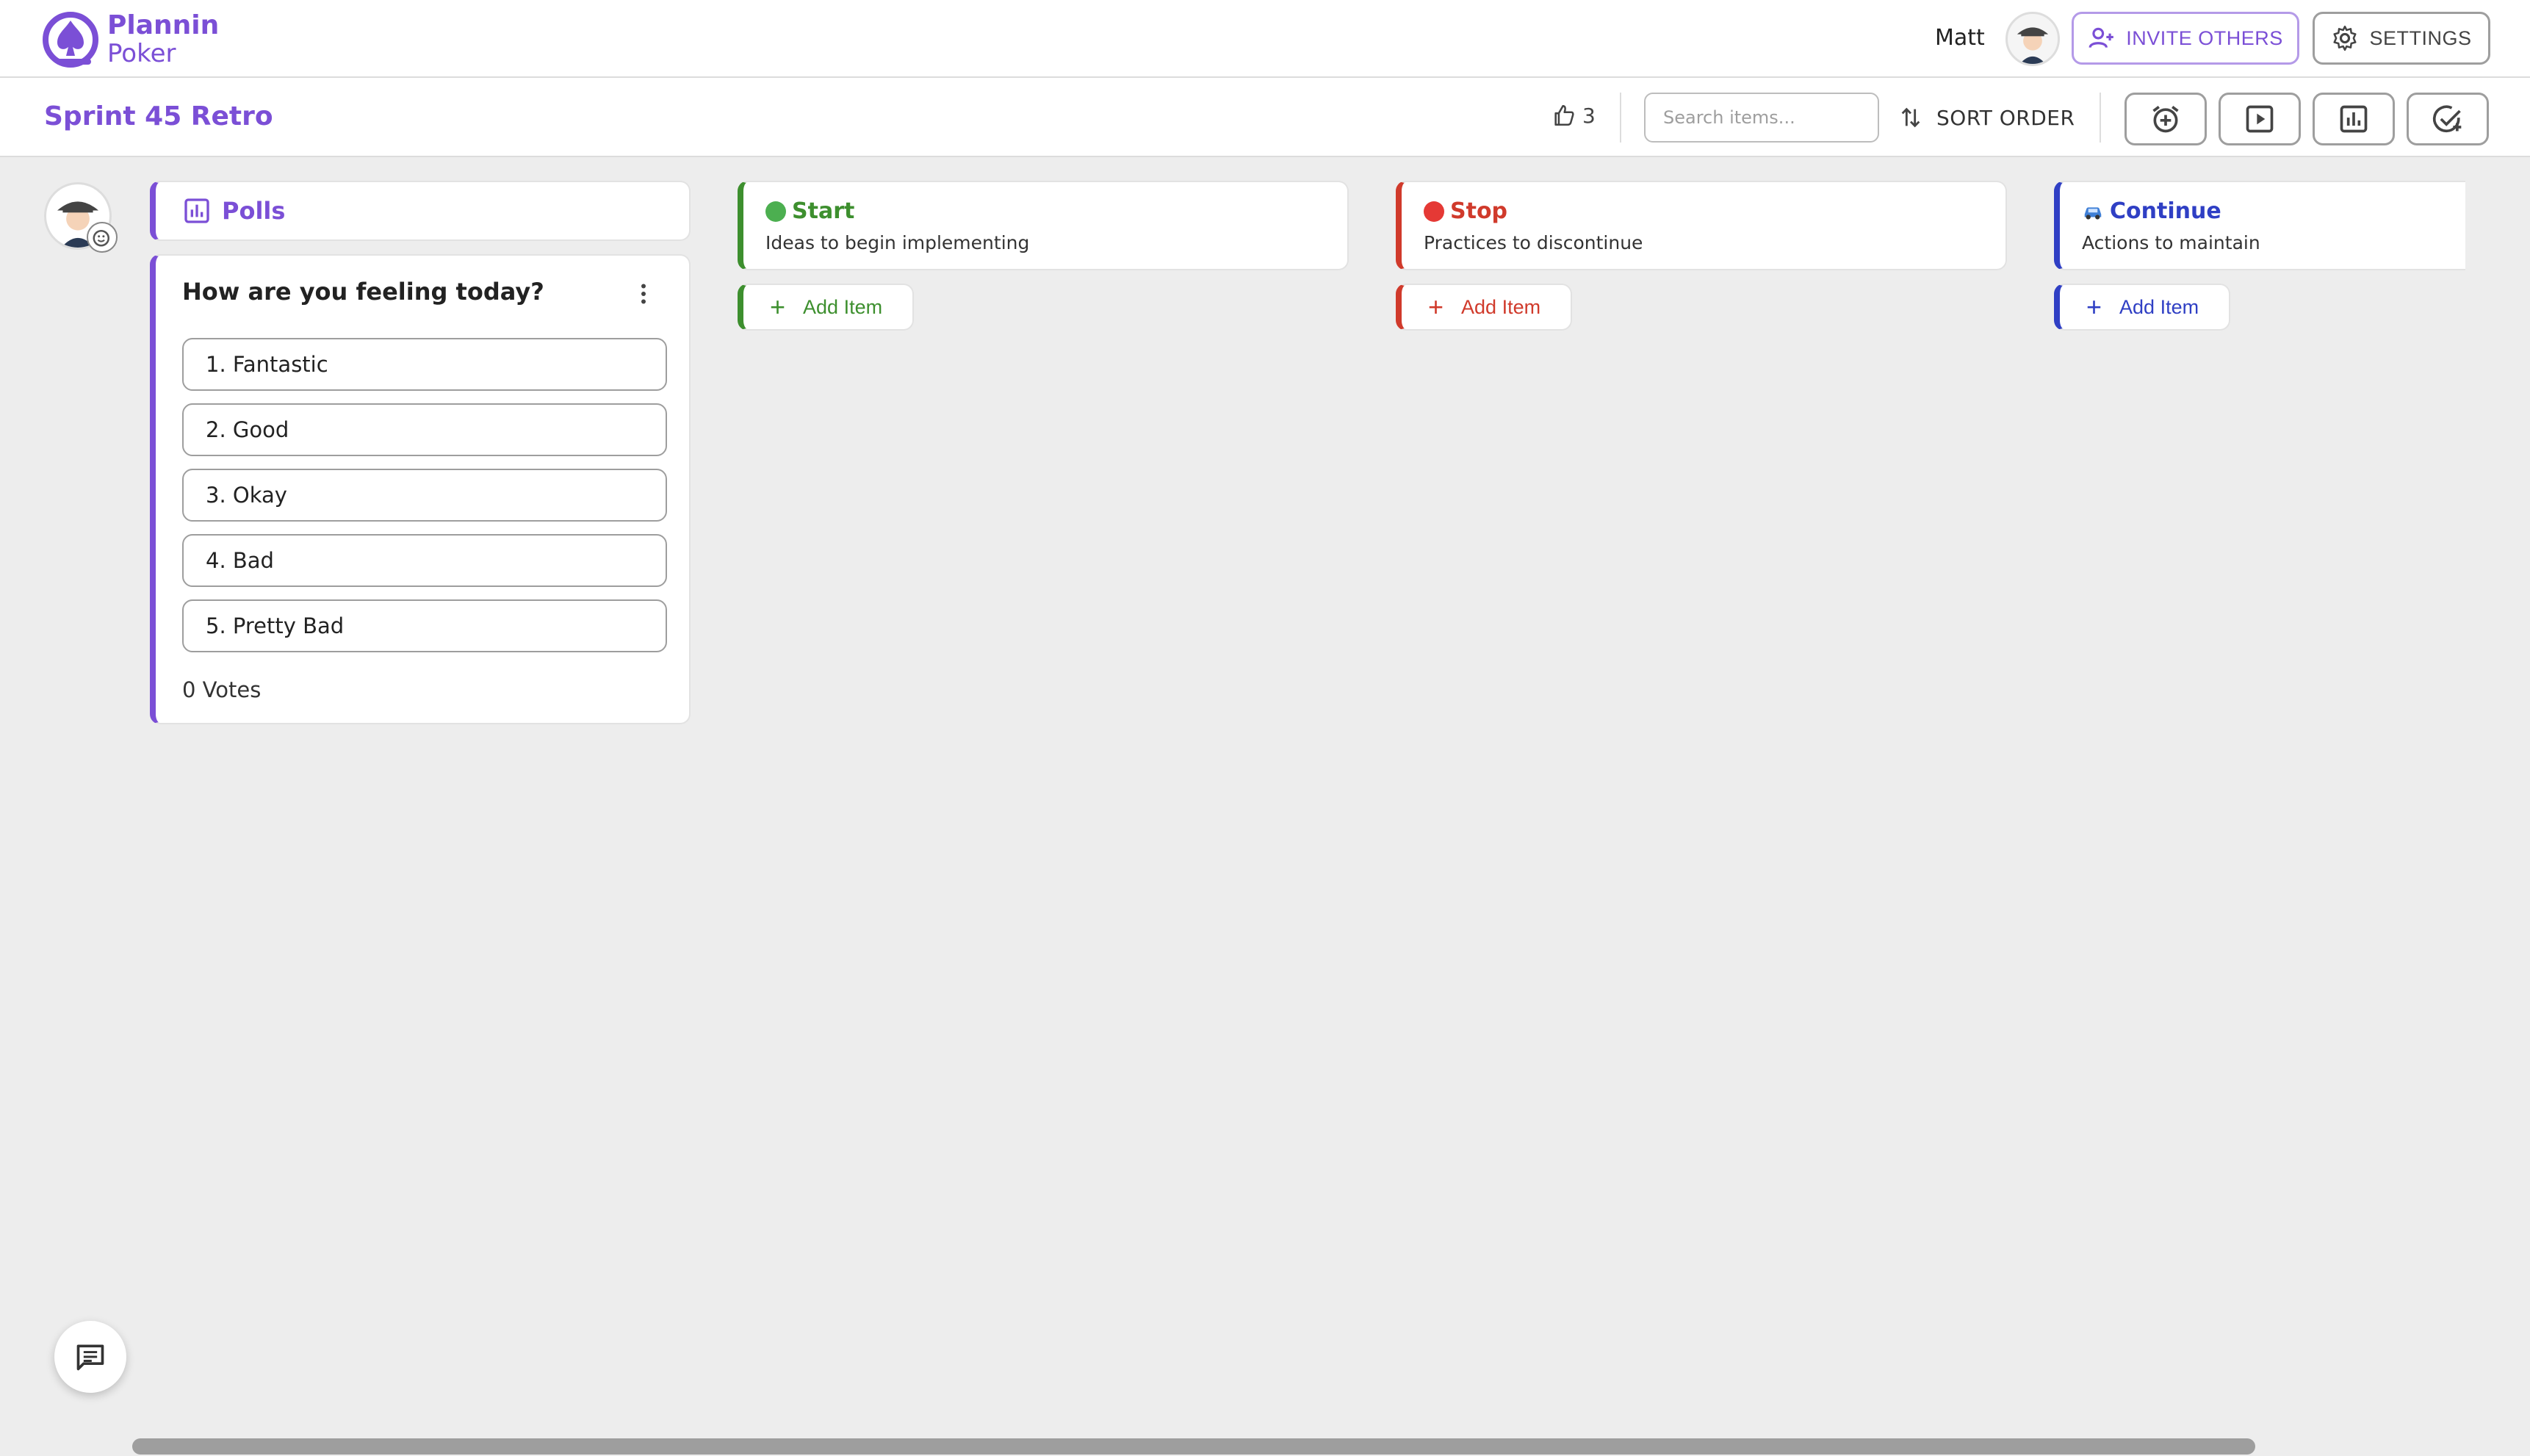 This screenshot has height=1456, width=2530. What do you see at coordinates (1910, 117) in the screenshot?
I see `sort-arrows-icon` at bounding box center [1910, 117].